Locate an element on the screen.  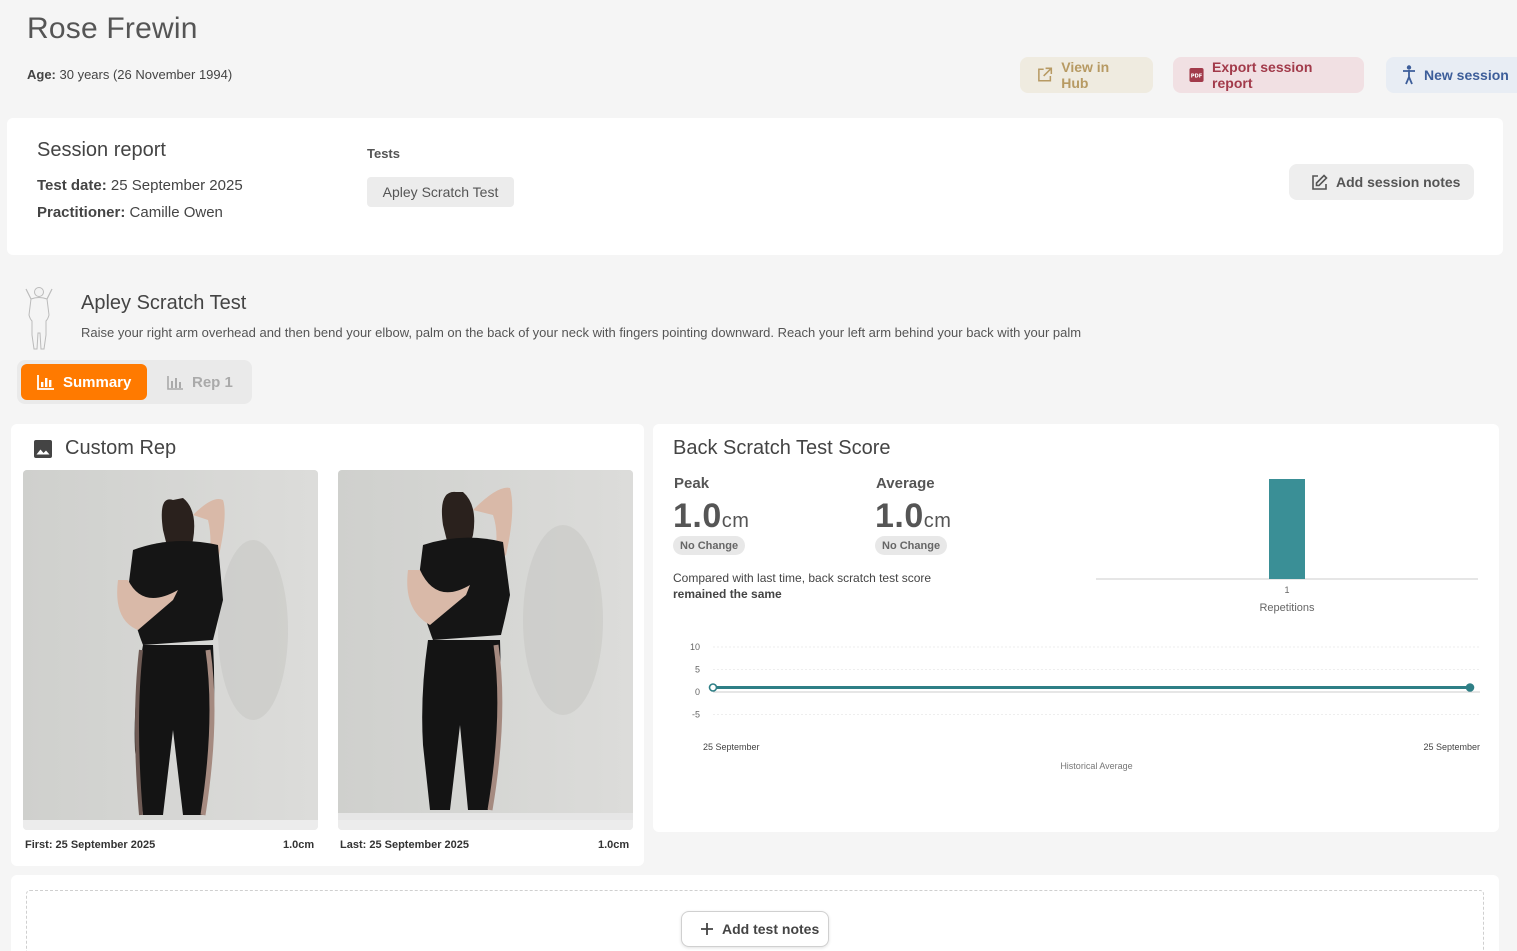
last-rep-photo is located at coordinates (485, 650).